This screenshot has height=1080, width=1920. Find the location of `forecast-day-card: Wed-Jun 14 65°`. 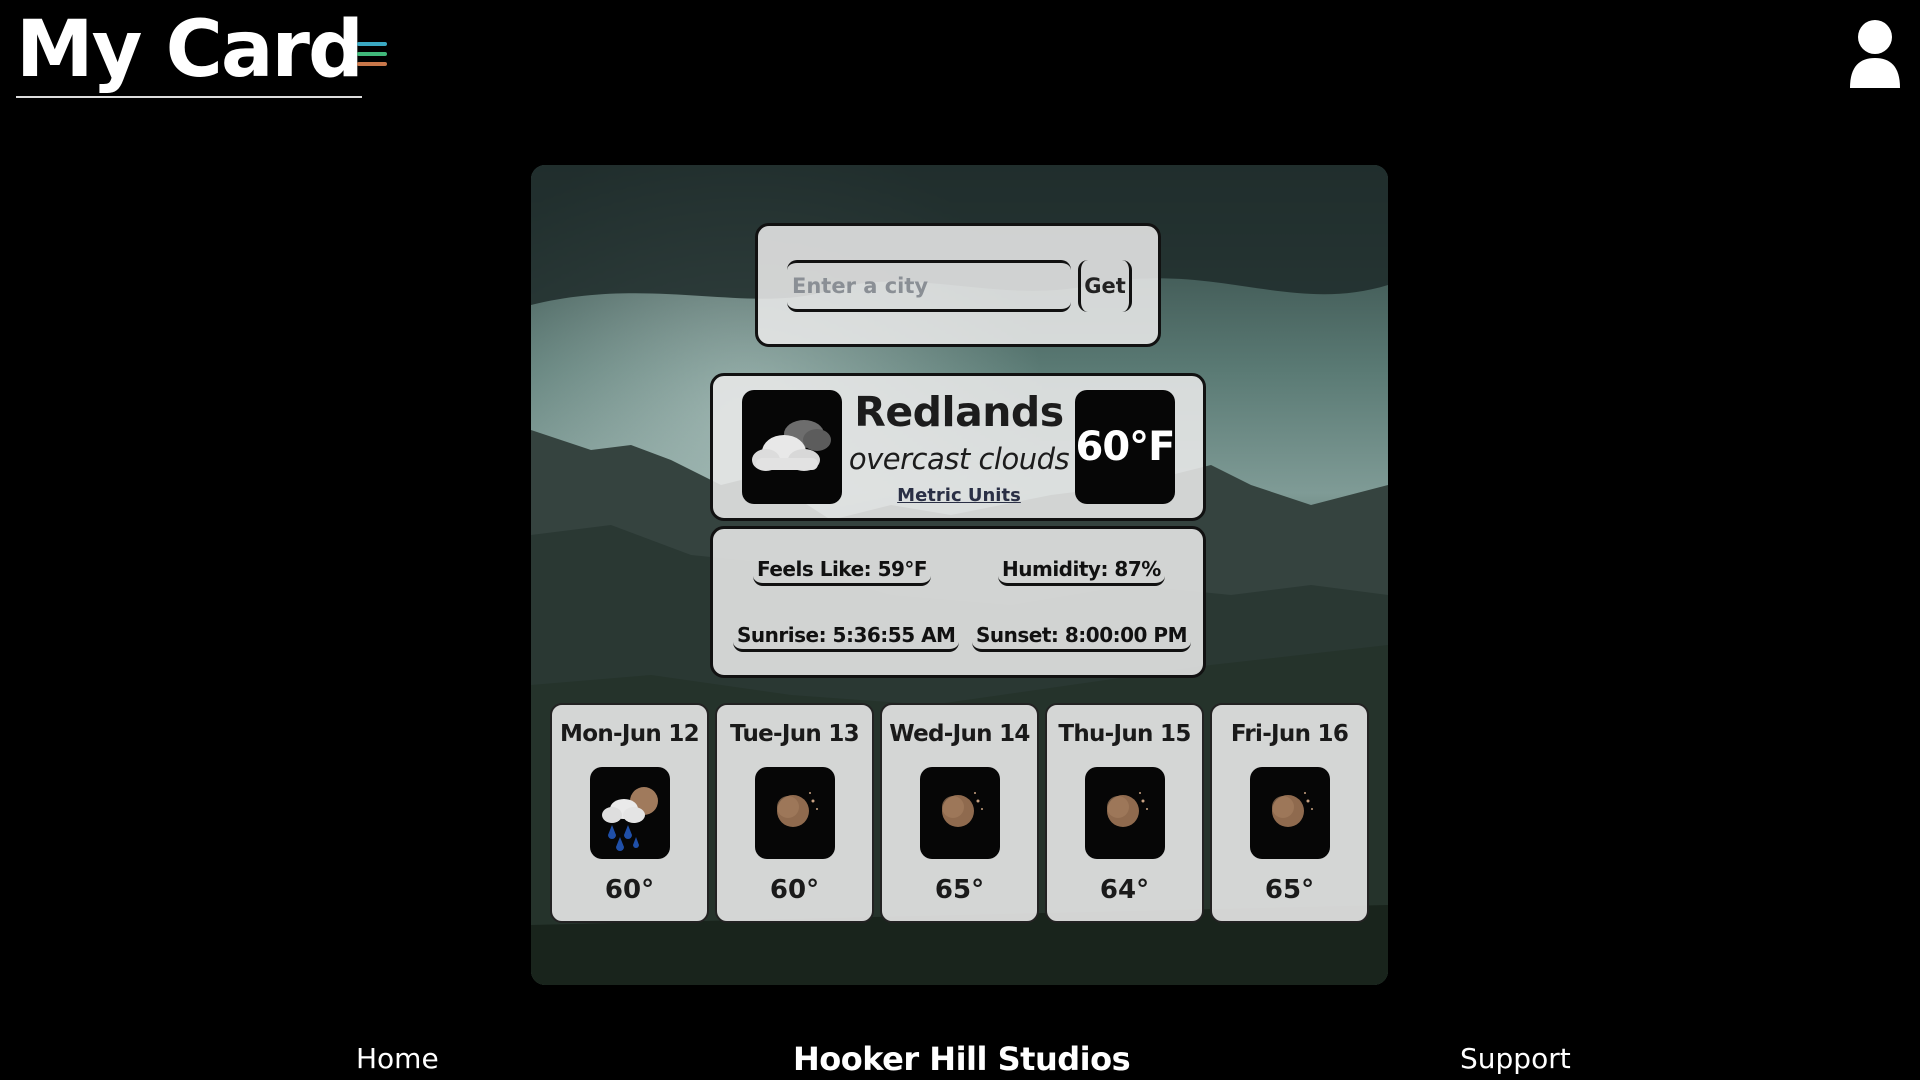

forecast-day-card: Wed-Jun 14 65° is located at coordinates (959, 813).